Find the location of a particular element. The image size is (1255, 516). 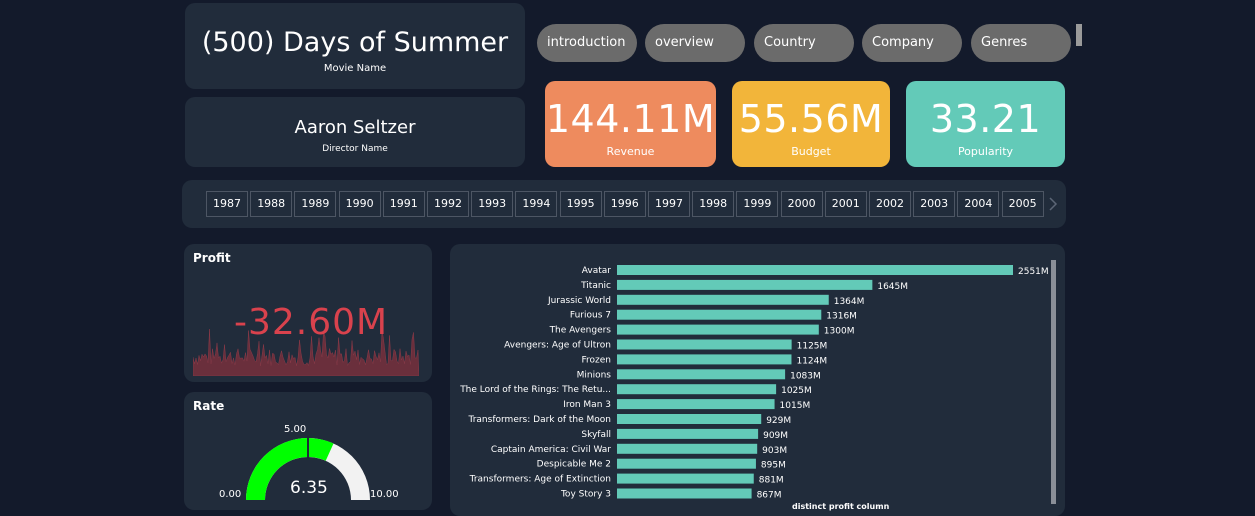

bar-value-label: 1364M is located at coordinates (849, 302).